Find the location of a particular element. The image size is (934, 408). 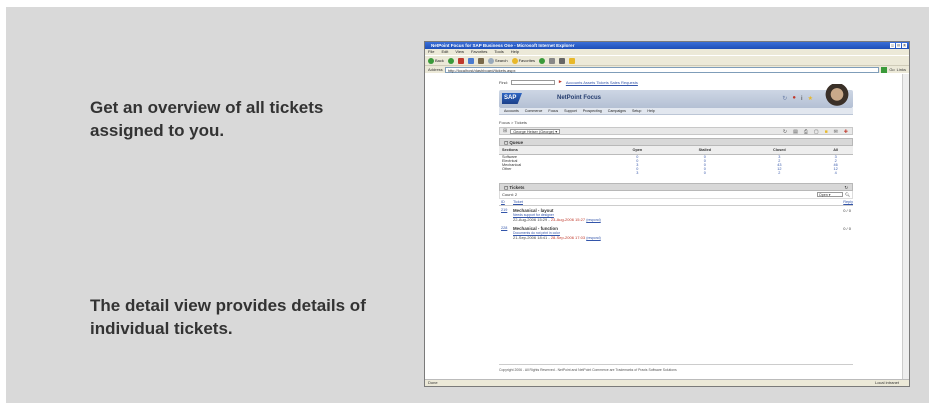

home-icon is located at coordinates (480, 60).